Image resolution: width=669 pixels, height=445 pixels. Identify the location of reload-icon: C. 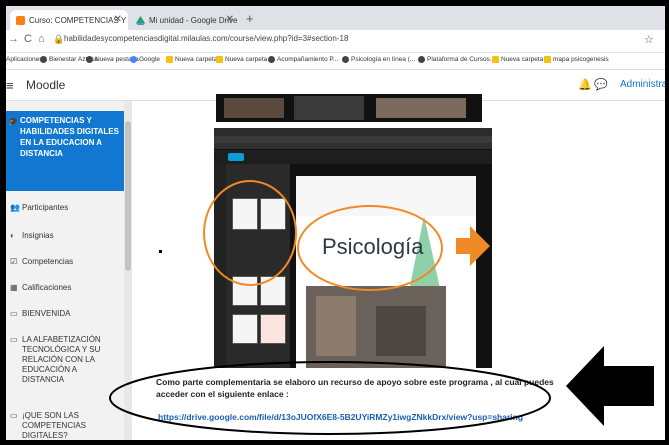
(28, 39).